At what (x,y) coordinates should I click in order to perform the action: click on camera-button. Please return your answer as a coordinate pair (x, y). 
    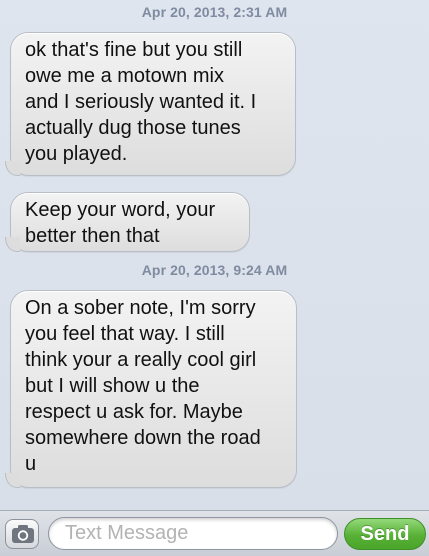
    Looking at the image, I should click on (22, 534).